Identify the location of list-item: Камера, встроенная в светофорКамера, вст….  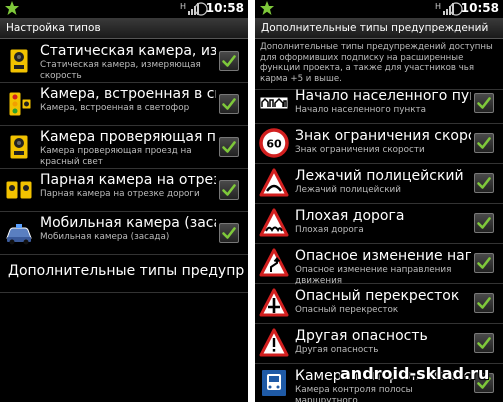
(124, 104).